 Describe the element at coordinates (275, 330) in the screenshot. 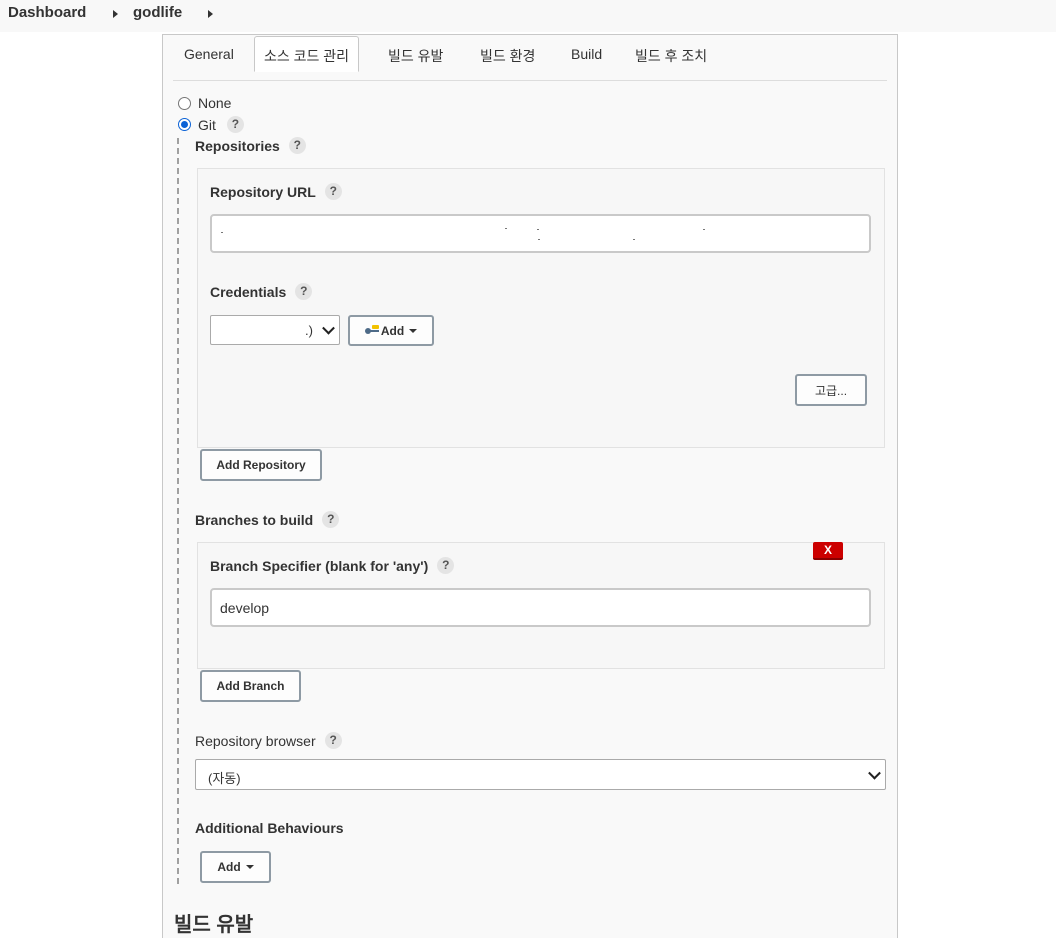

I see `credentials-select: .)` at that location.